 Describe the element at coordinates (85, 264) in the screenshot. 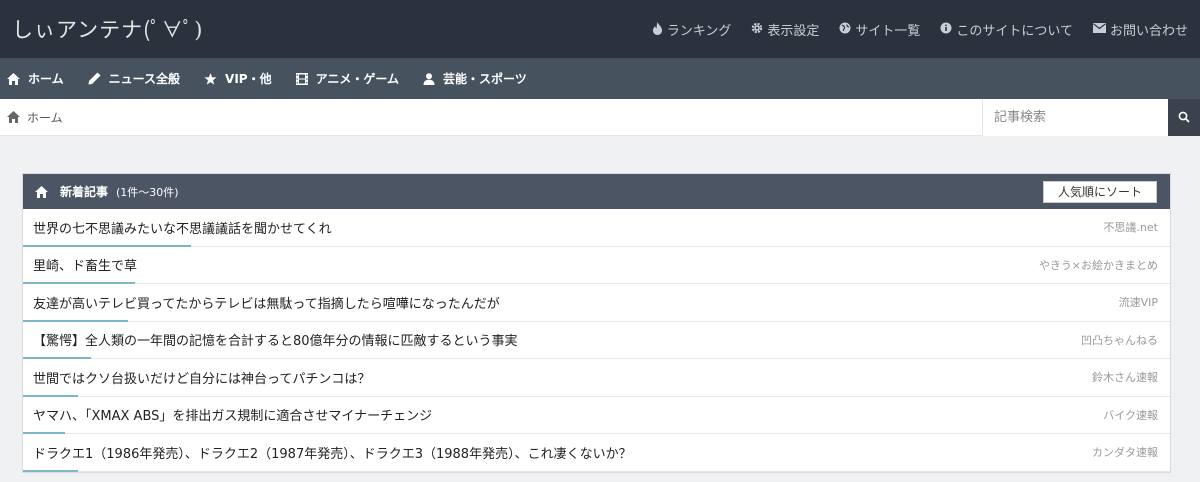

I see `article-title: 里崎、ド畜生で草` at that location.